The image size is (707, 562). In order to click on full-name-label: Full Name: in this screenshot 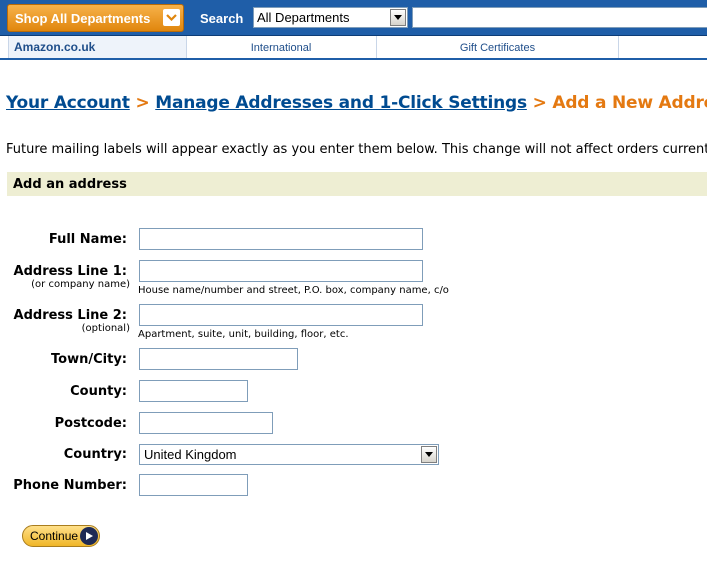, I will do `click(87, 239)`.